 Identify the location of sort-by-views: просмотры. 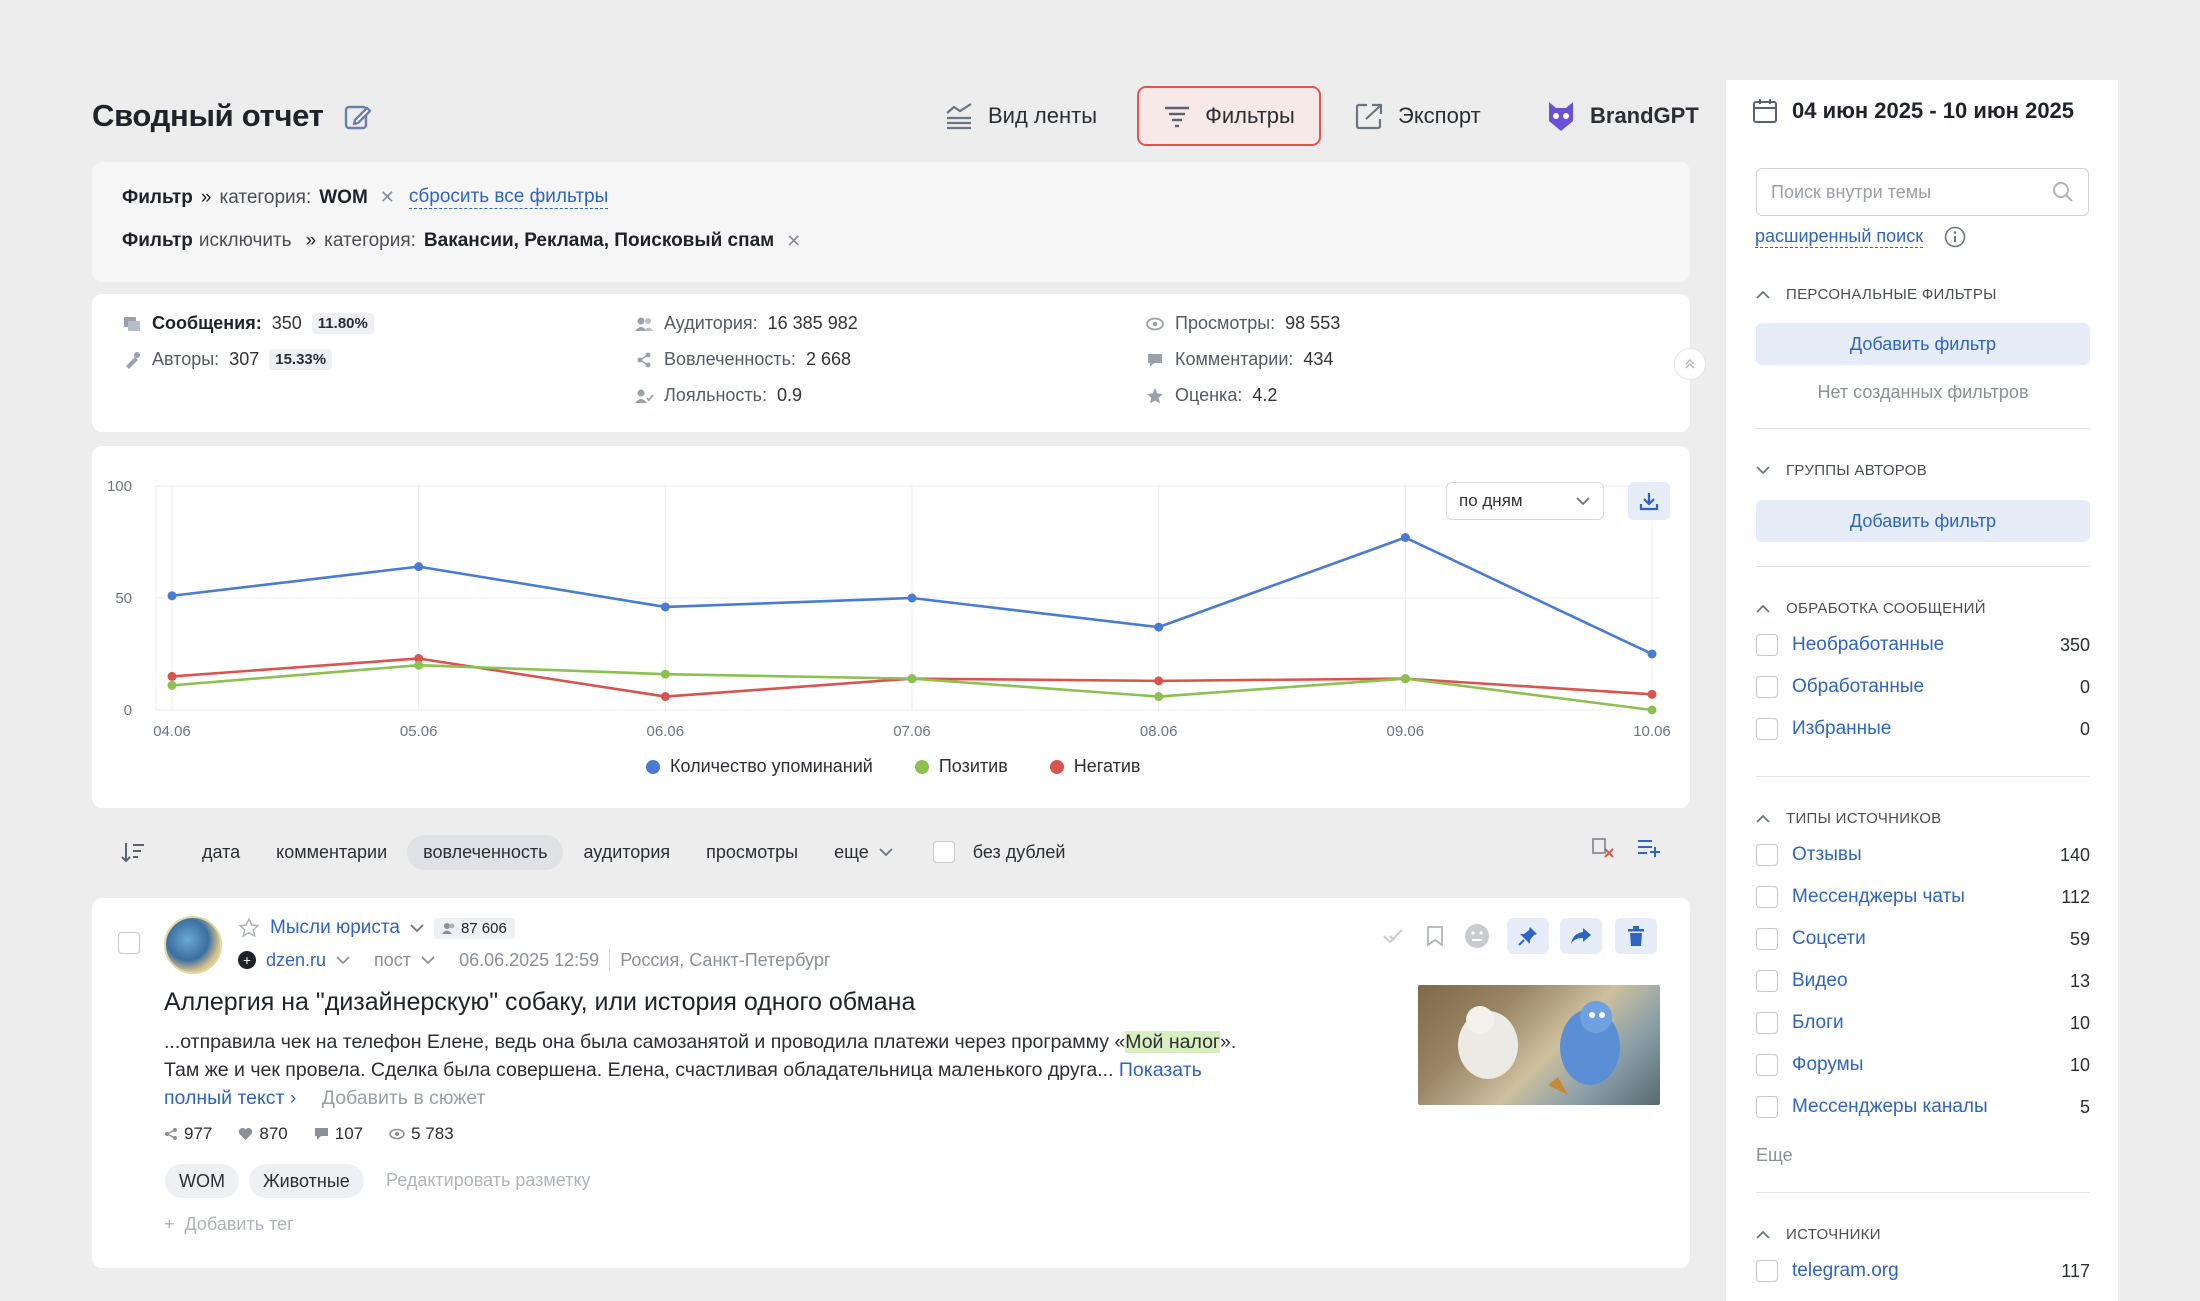
(752, 852).